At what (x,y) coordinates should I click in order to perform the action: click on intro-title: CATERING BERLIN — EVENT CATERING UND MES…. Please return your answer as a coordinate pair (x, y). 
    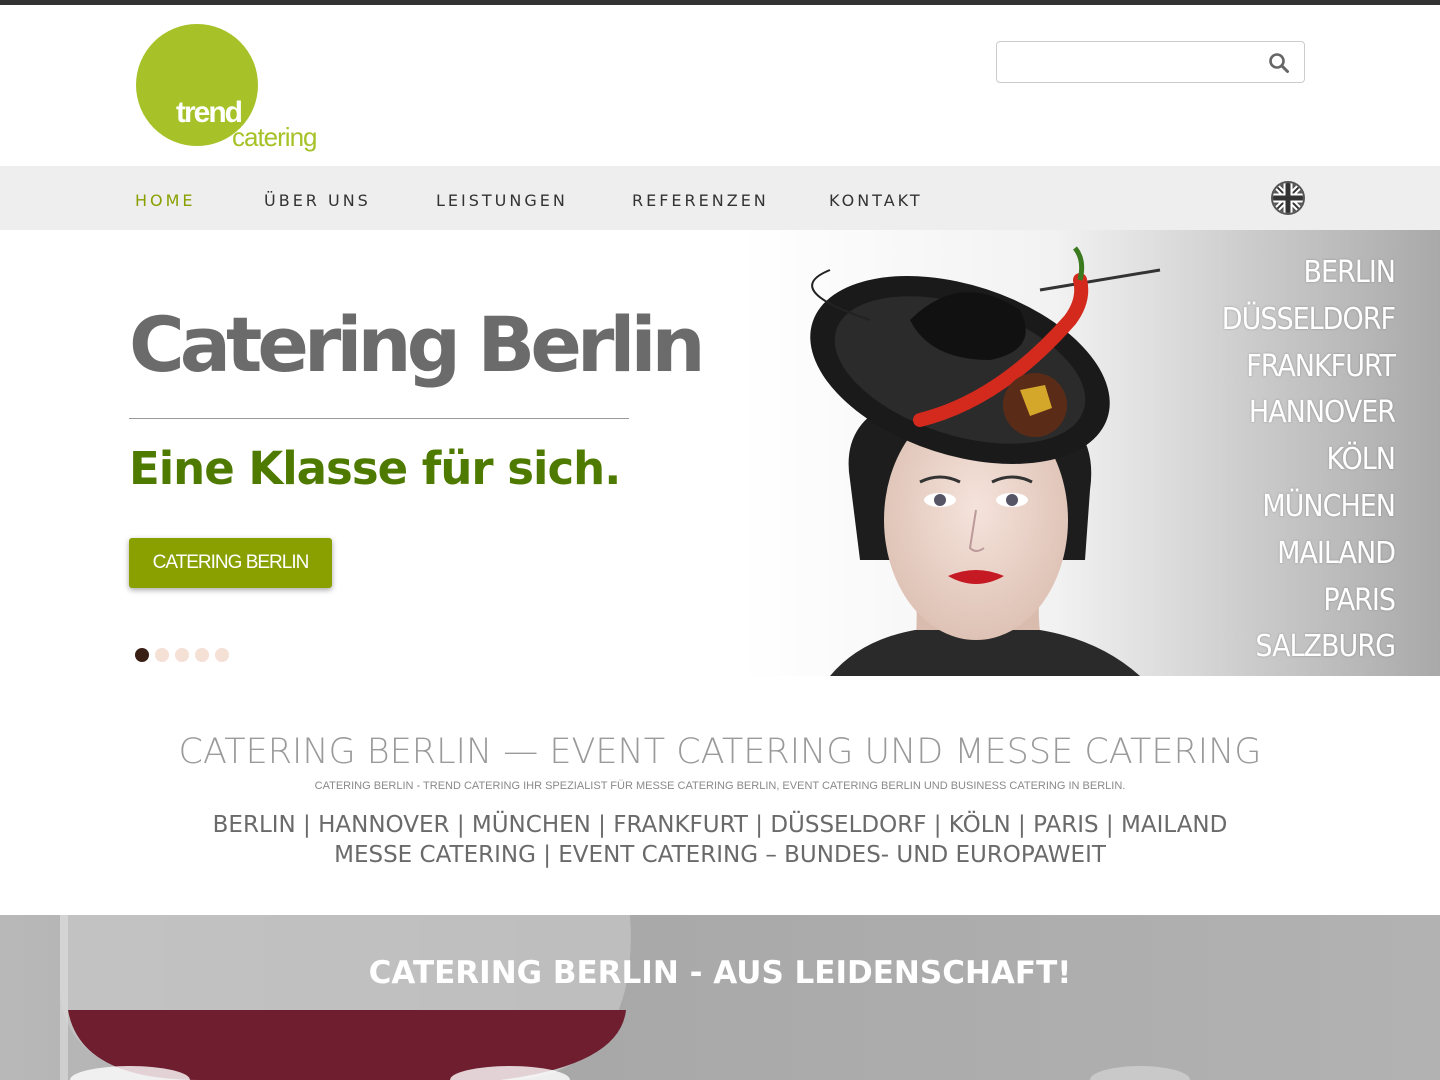
    Looking at the image, I should click on (720, 752).